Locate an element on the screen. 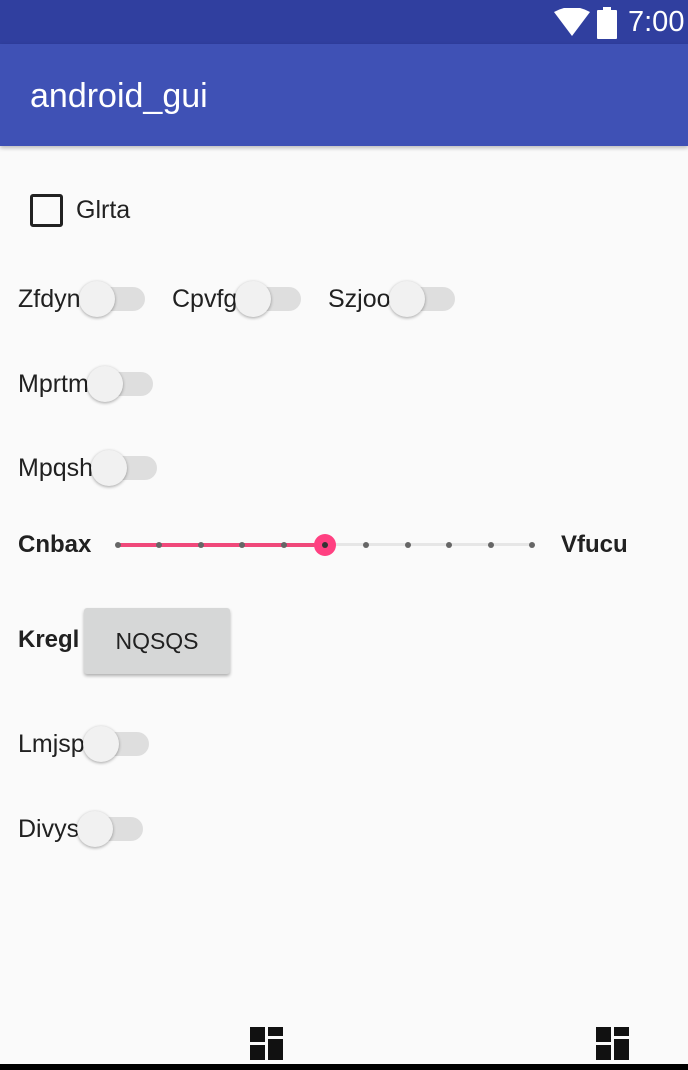 This screenshot has width=688, height=1070. switch-label: Divys is located at coordinates (49, 828).